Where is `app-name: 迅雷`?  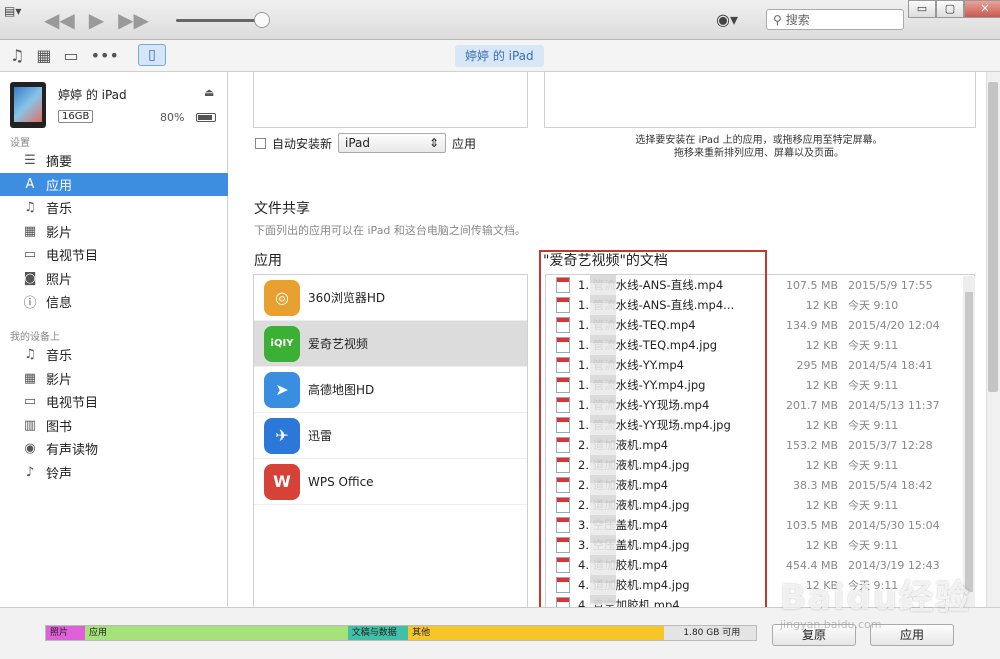 app-name: 迅雷 is located at coordinates (320, 436).